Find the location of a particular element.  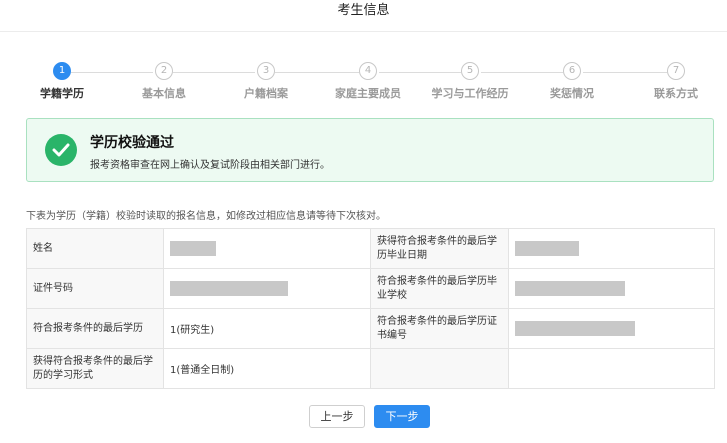

step-5: 5 学习与工作经历 is located at coordinates (470, 81).